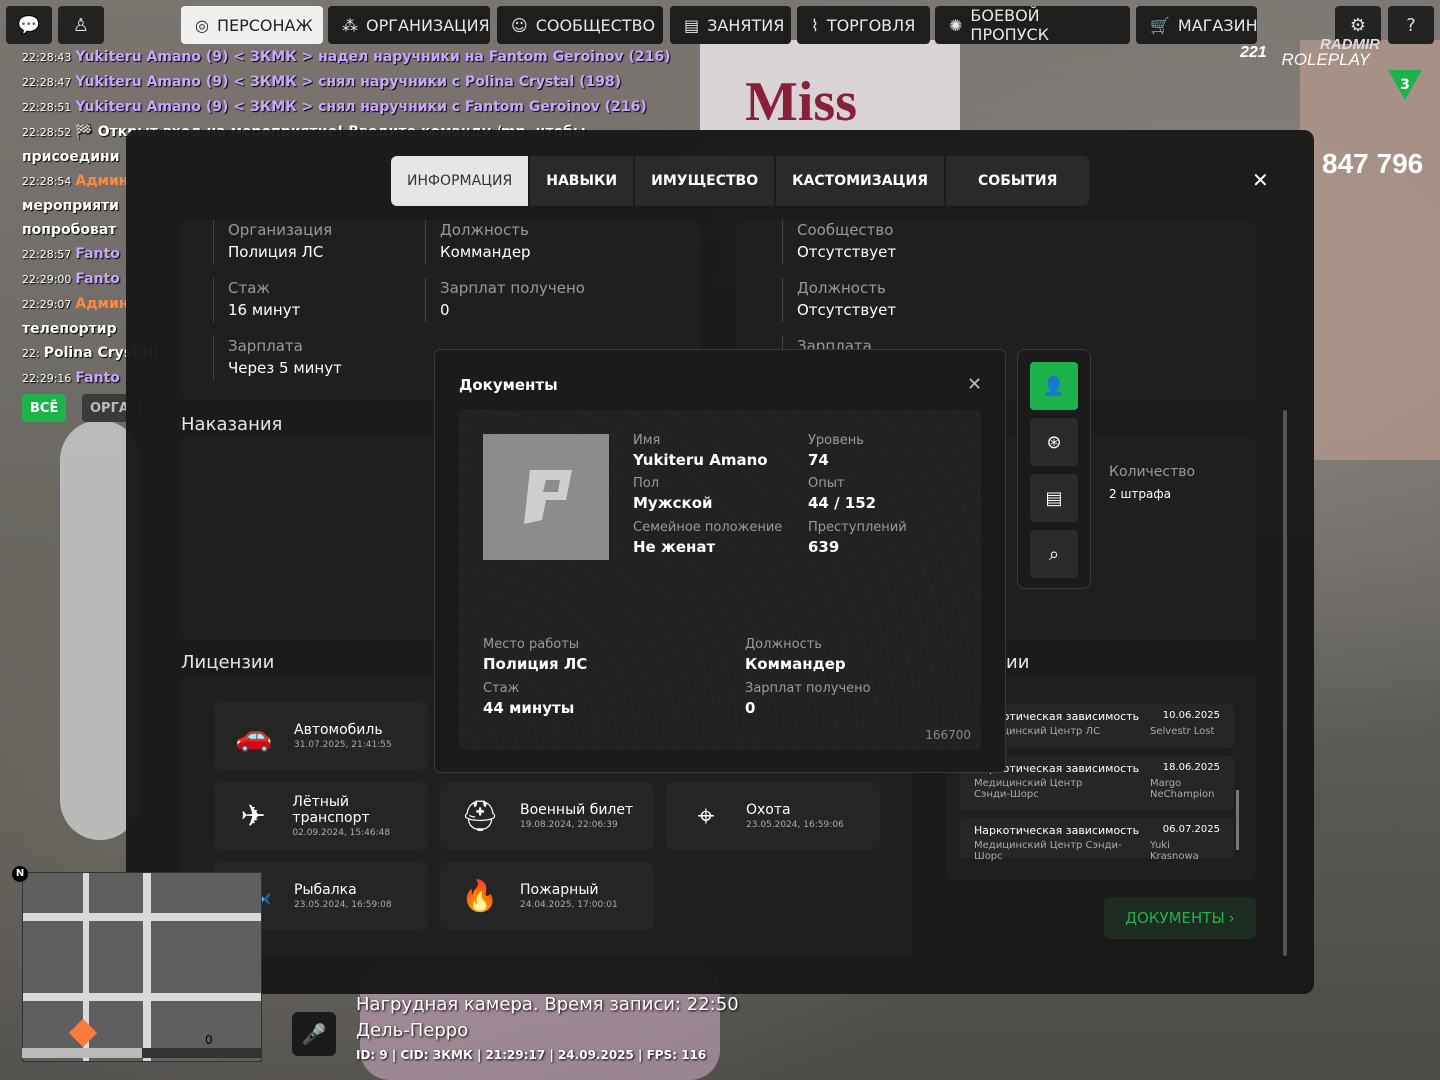  What do you see at coordinates (1182, 789) in the screenshot?
I see `history-doctor: Margo NeChampion` at bounding box center [1182, 789].